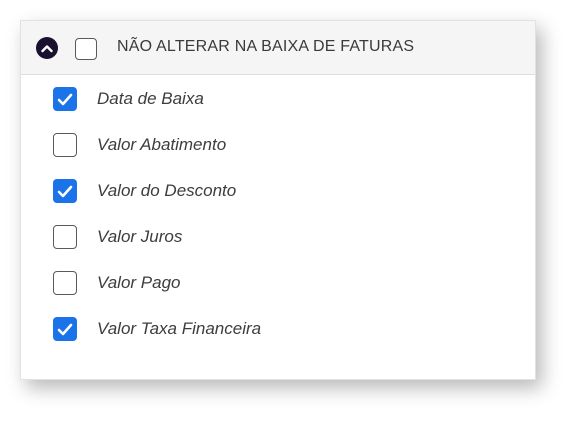  What do you see at coordinates (278, 328) in the screenshot?
I see `list-item: Valor Taxa Financeira` at bounding box center [278, 328].